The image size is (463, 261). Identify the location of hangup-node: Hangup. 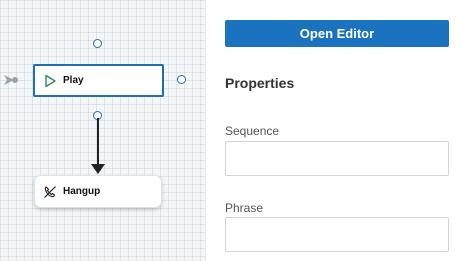
(98, 191).